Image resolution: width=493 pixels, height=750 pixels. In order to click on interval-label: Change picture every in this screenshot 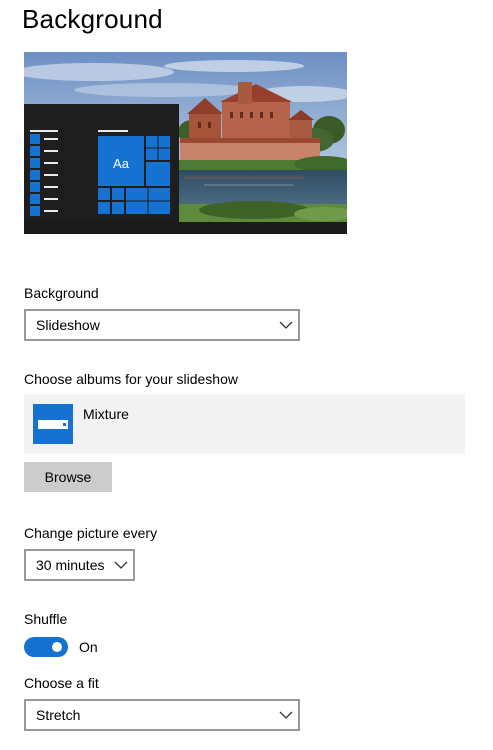, I will do `click(91, 533)`.